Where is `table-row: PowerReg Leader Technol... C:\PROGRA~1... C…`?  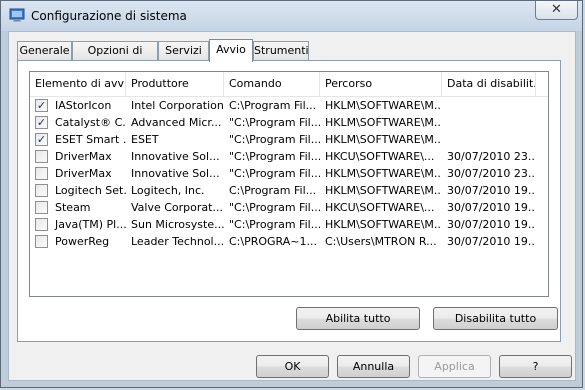 table-row: PowerReg Leader Technol... C:\PROGRA~1... C… is located at coordinates (289, 241).